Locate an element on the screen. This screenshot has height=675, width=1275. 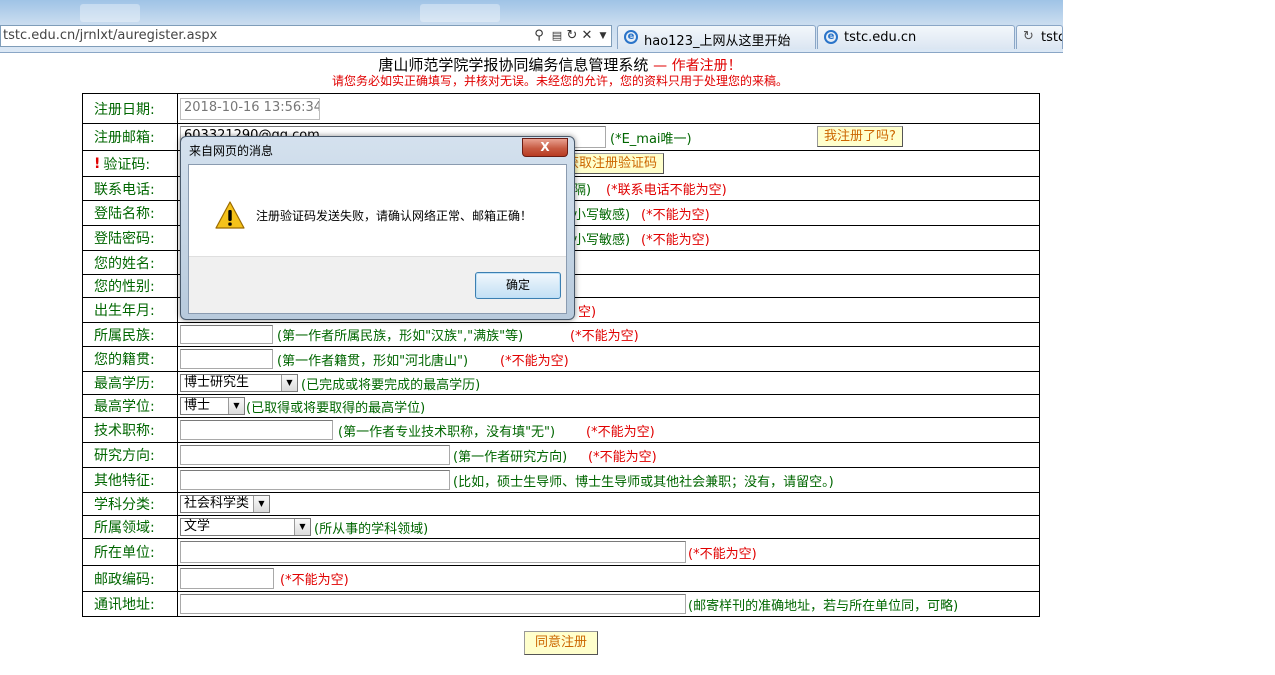
tab-label: tstc.edu.cn is located at coordinates (880, 37).